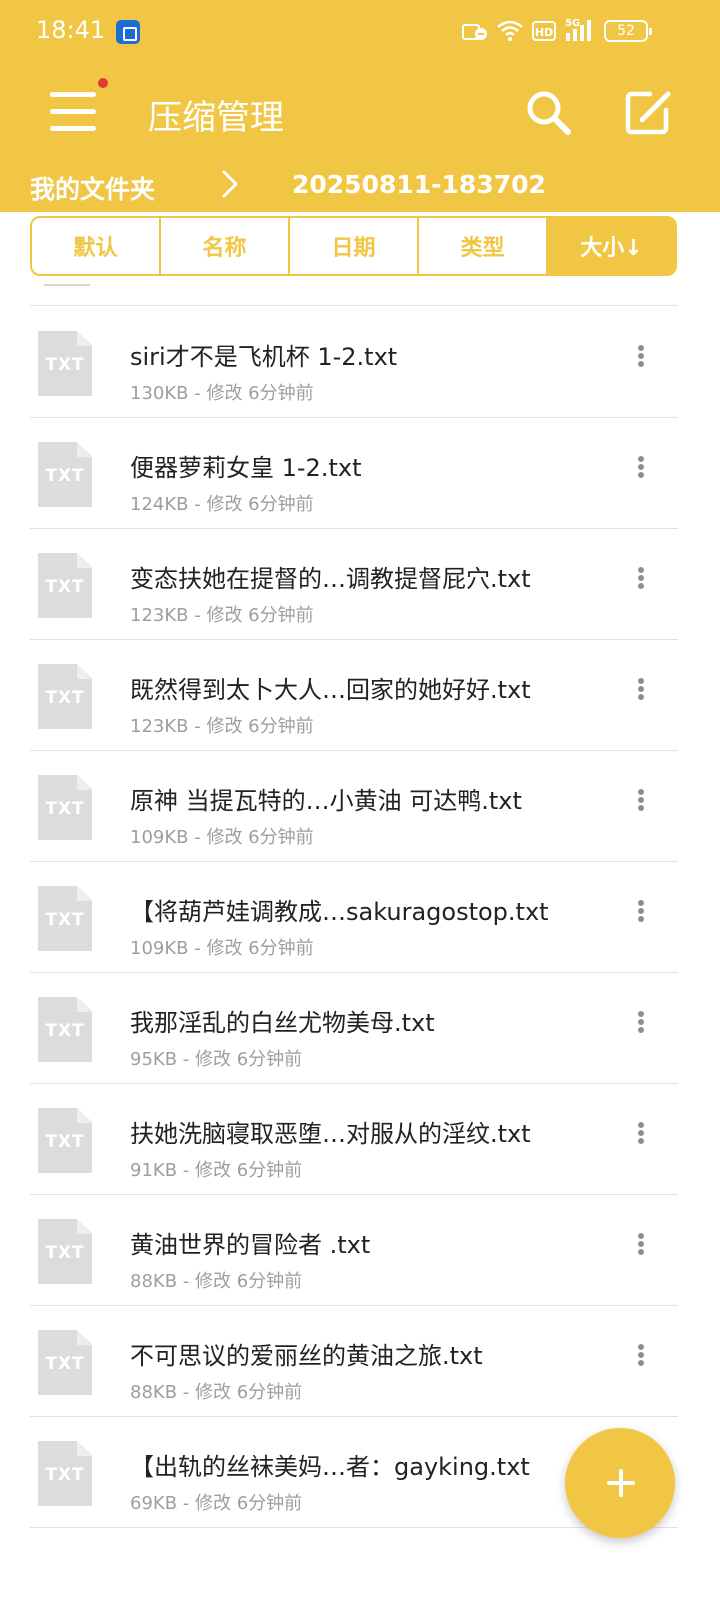  Describe the element at coordinates (339, 912) in the screenshot. I see `file-name: 【将葫芦娃调教成…sakuragostop.txt` at that location.